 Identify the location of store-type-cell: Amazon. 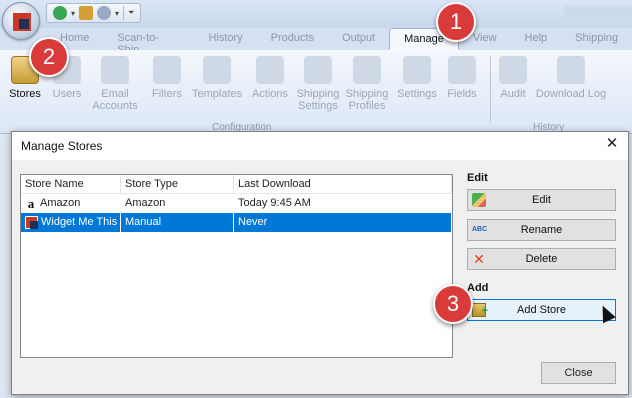
(145, 203).